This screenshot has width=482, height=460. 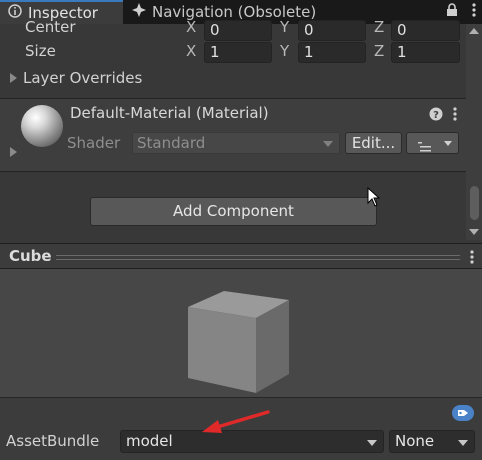 I want to click on center-z-field: 0, so click(x=425, y=30).